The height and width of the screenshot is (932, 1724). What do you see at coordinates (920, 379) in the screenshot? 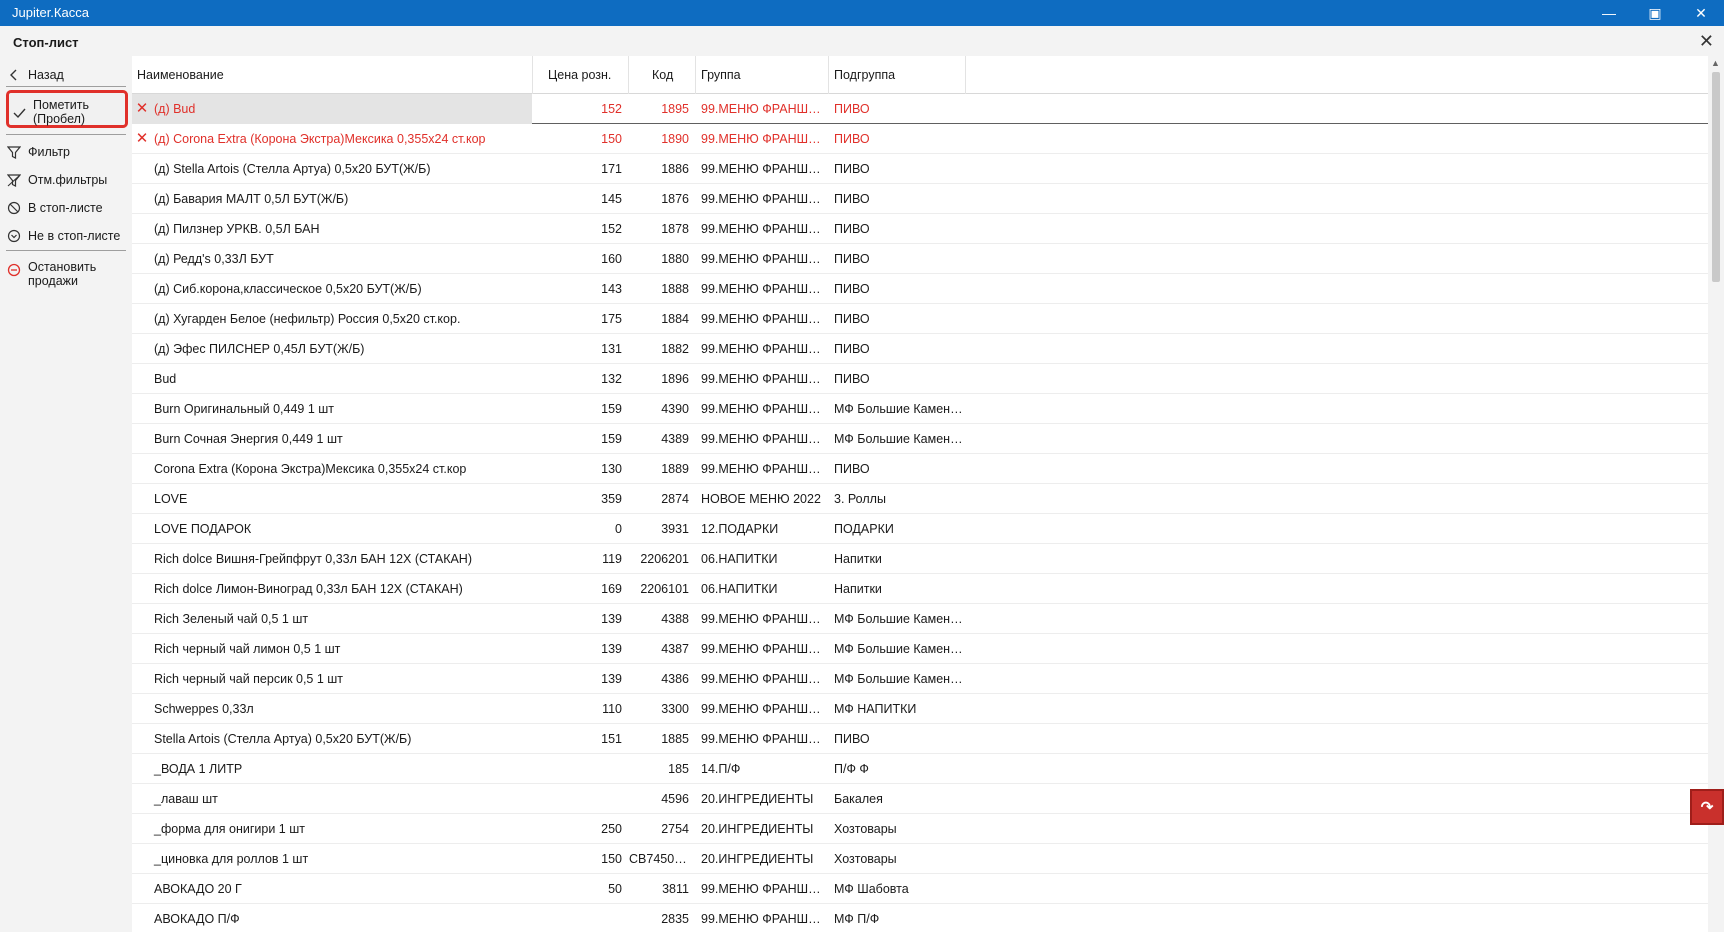
I see `table-row: Bud 132 1896 99.МЕНЮ ФРАНШИЗЫ ПИВО` at bounding box center [920, 379].